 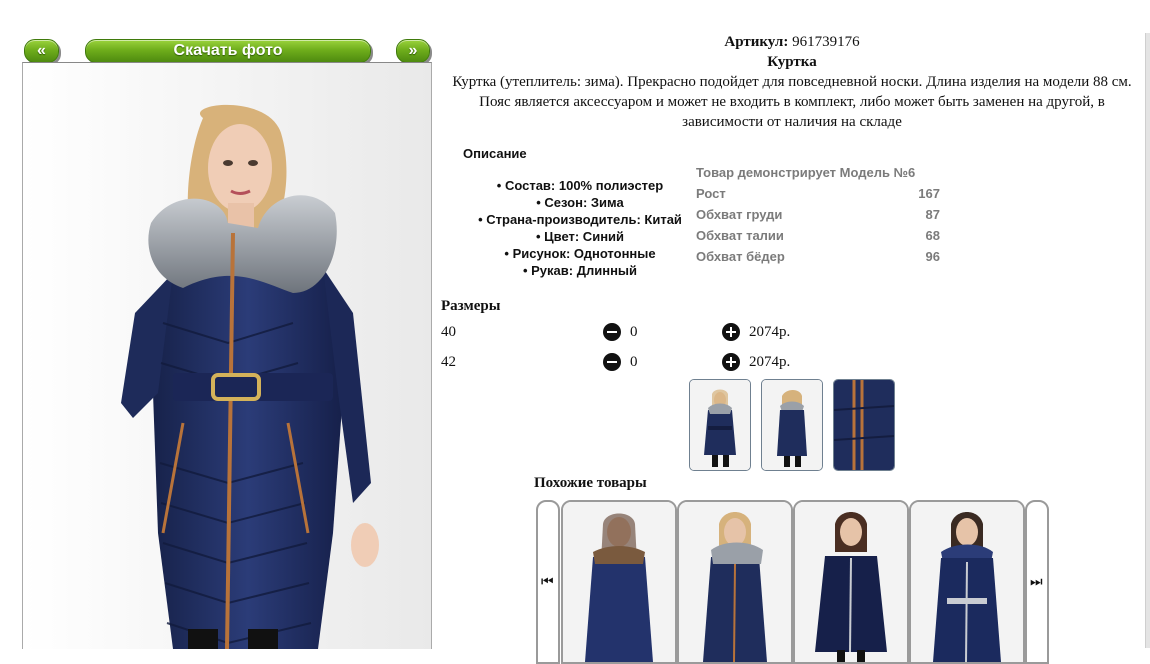 What do you see at coordinates (495, 153) in the screenshot?
I see `description-heading: Описание` at bounding box center [495, 153].